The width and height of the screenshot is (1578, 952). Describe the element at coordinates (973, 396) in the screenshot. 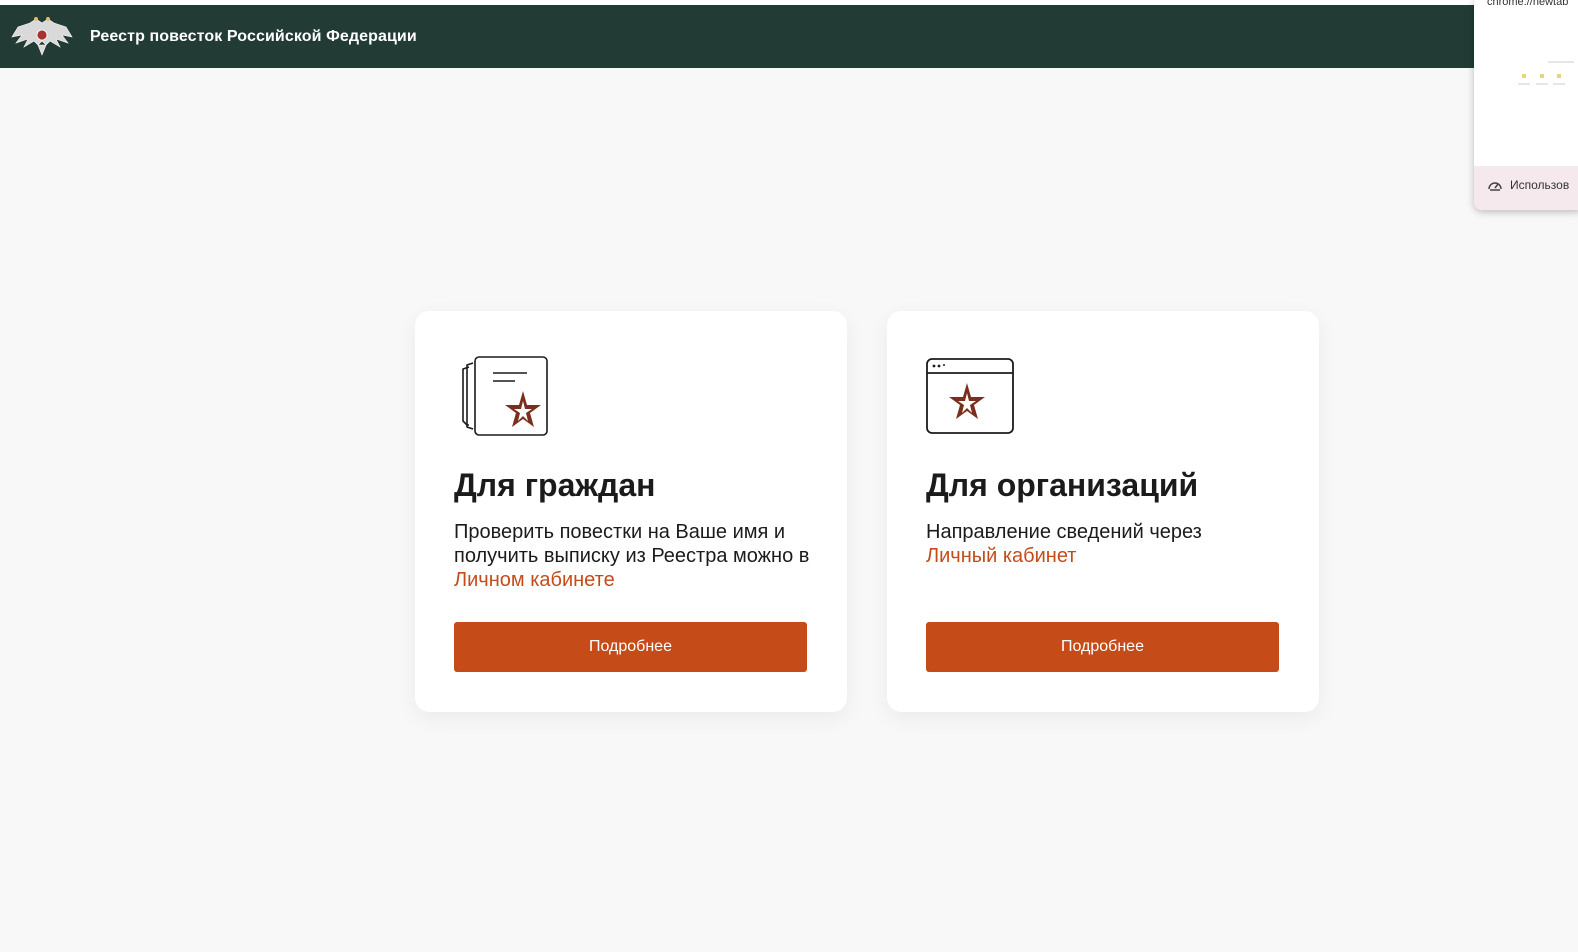

I see `browser-window-star-icon` at that location.